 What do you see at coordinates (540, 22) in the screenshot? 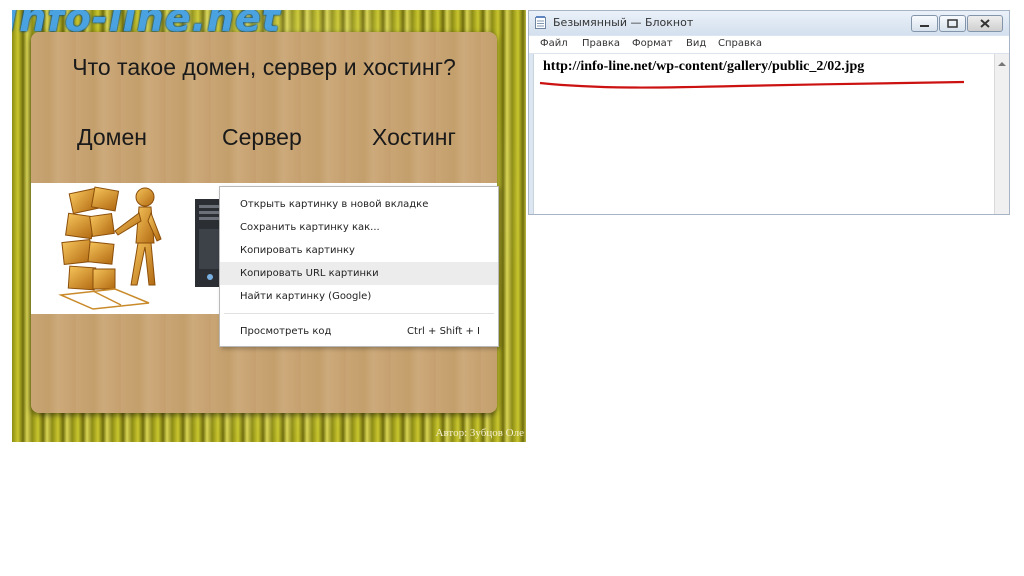
I see `notepad-icon` at bounding box center [540, 22].